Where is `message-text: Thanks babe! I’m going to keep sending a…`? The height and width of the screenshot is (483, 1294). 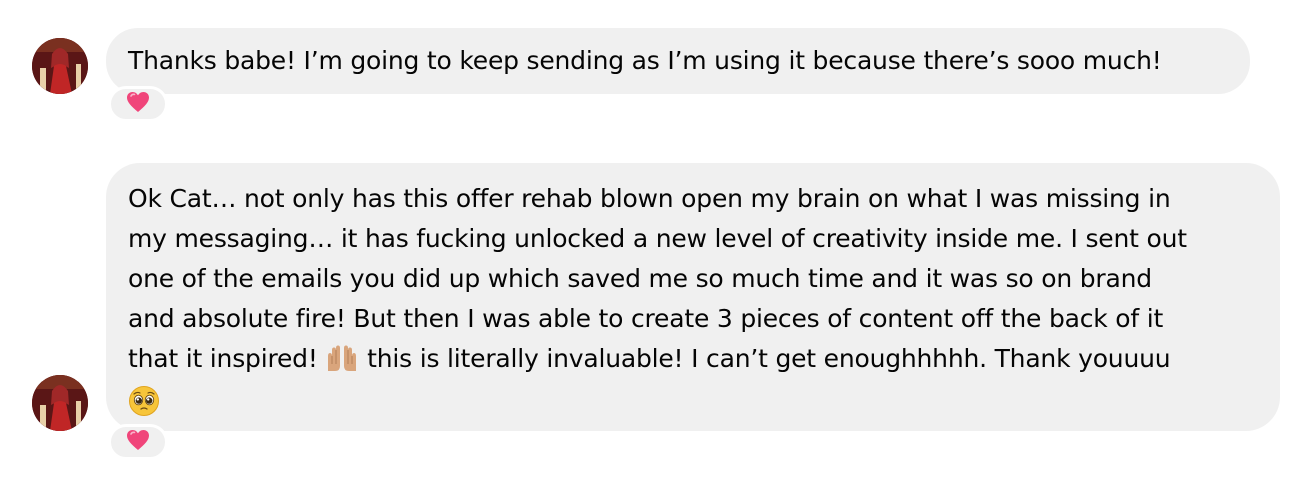 message-text: Thanks babe! I’m going to keep sending a… is located at coordinates (645, 60).